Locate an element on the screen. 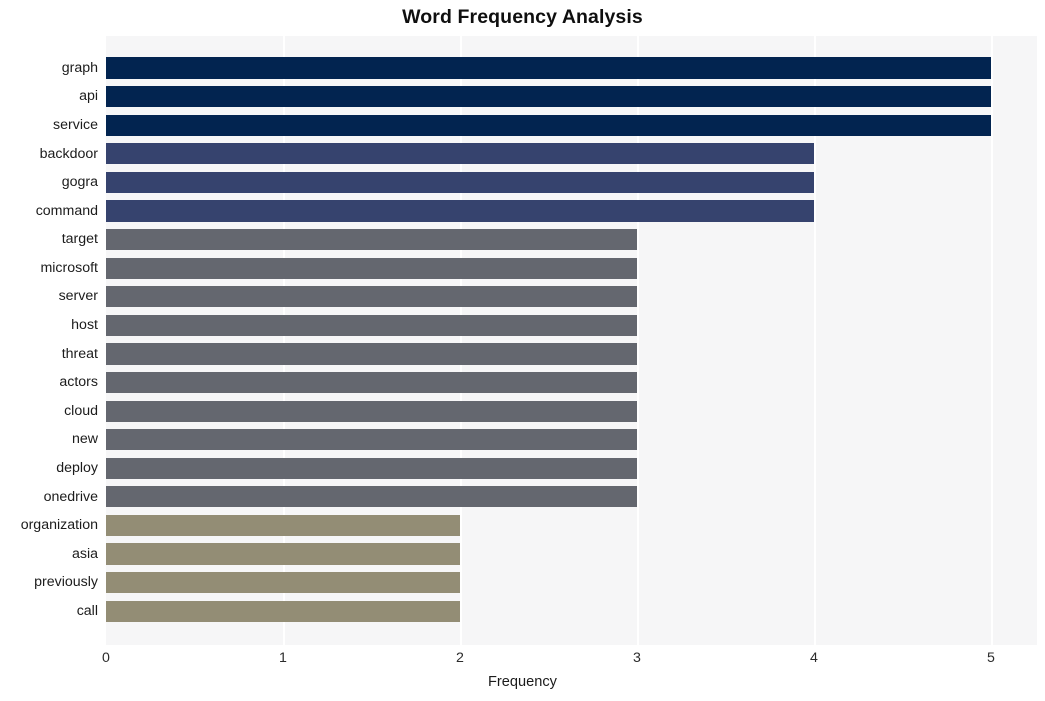 The height and width of the screenshot is (701, 1045). x-axis: Frequency 0 1 2 3 4 5 is located at coordinates (522, 673).